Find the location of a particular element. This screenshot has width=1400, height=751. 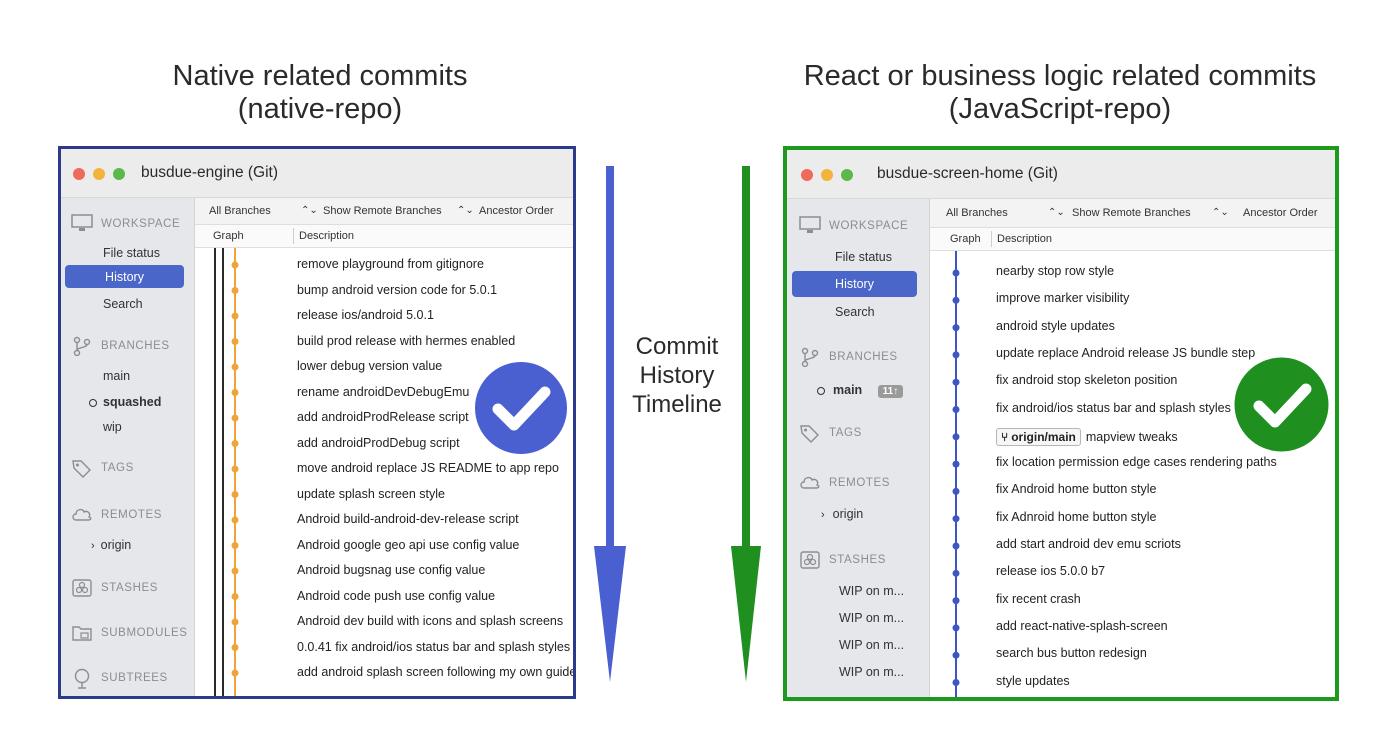

commit-row: Android code push use config value is located at coordinates (396, 596).